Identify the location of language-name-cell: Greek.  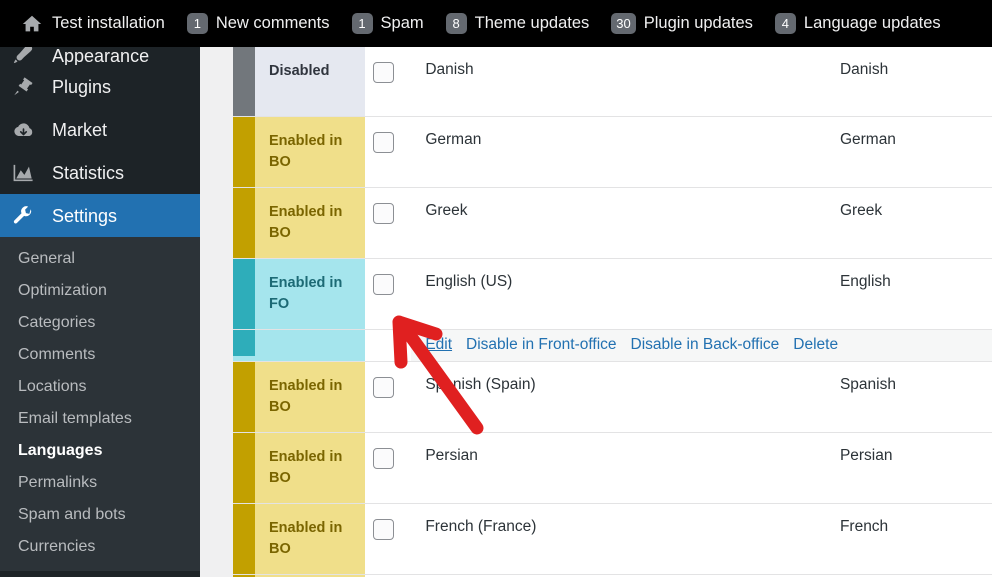
(618, 223).